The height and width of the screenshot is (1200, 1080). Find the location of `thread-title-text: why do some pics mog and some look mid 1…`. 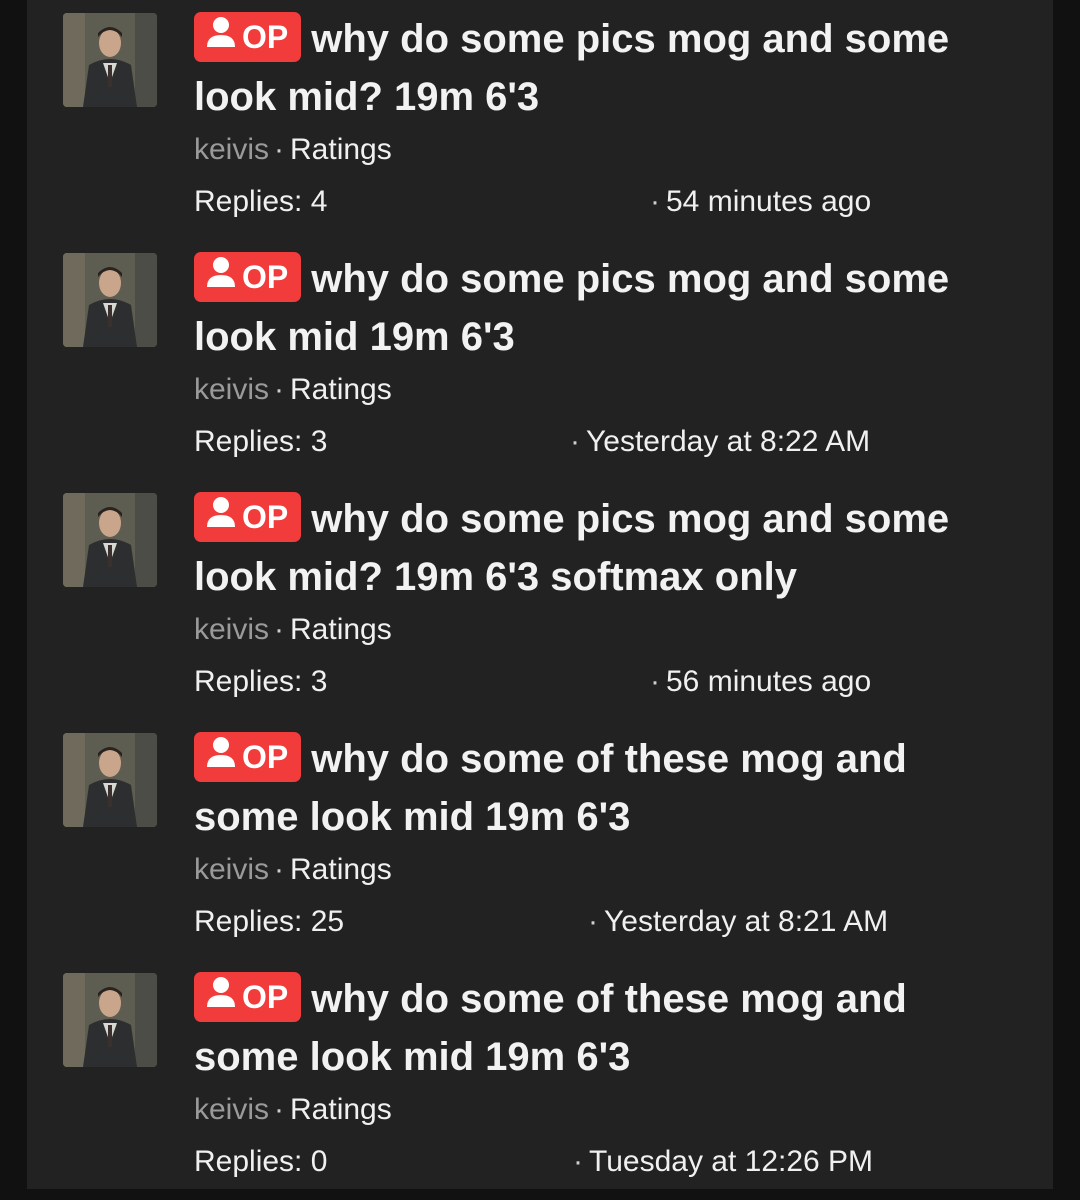

thread-title-text: why do some pics mog and some look mid 1… is located at coordinates (571, 308).